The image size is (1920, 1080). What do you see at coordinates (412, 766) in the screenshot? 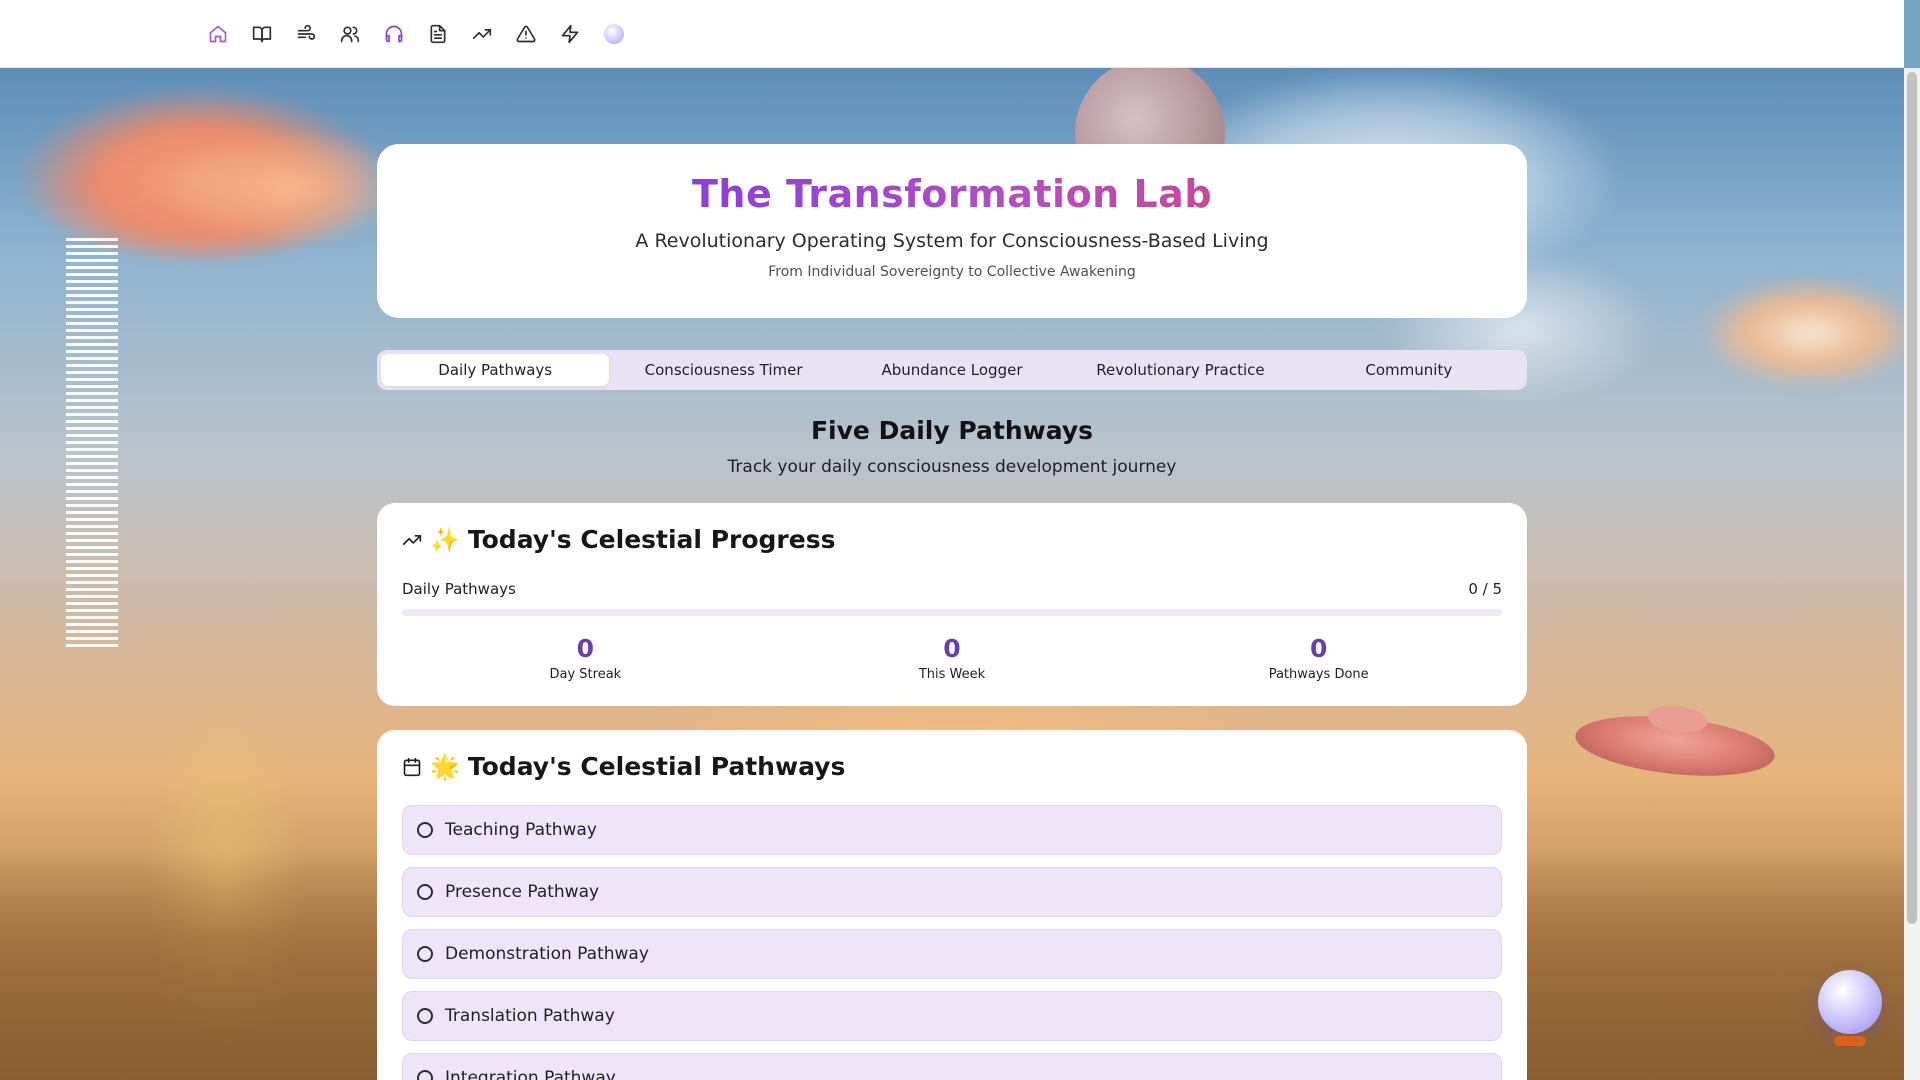
I see `calendar-icon` at bounding box center [412, 766].